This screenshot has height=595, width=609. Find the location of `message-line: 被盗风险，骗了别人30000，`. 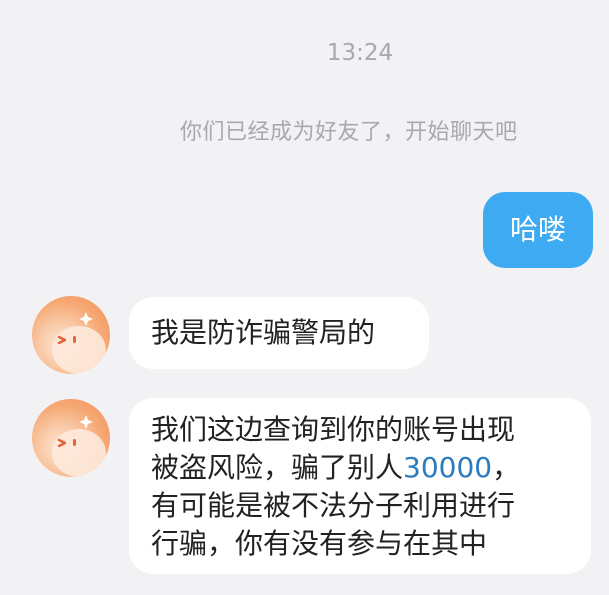

message-line: 被盗风险，骗了别人30000， is located at coordinates (360, 468).